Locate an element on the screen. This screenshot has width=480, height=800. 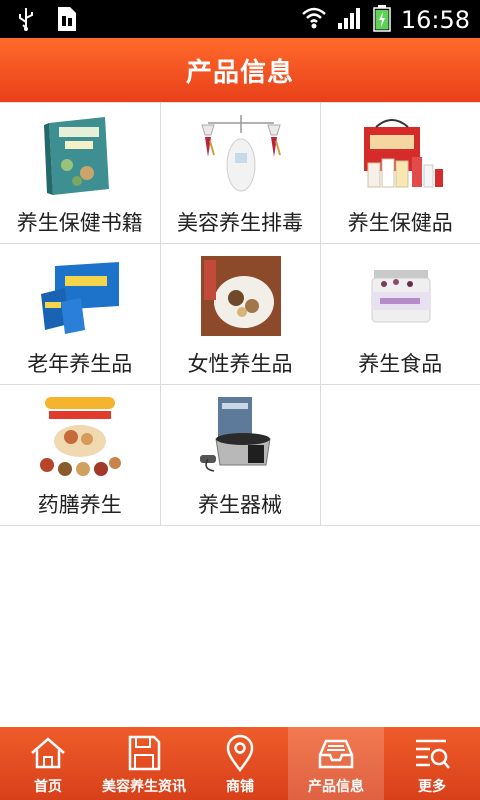
category-label: 女性养生品 is located at coordinates (240, 364).